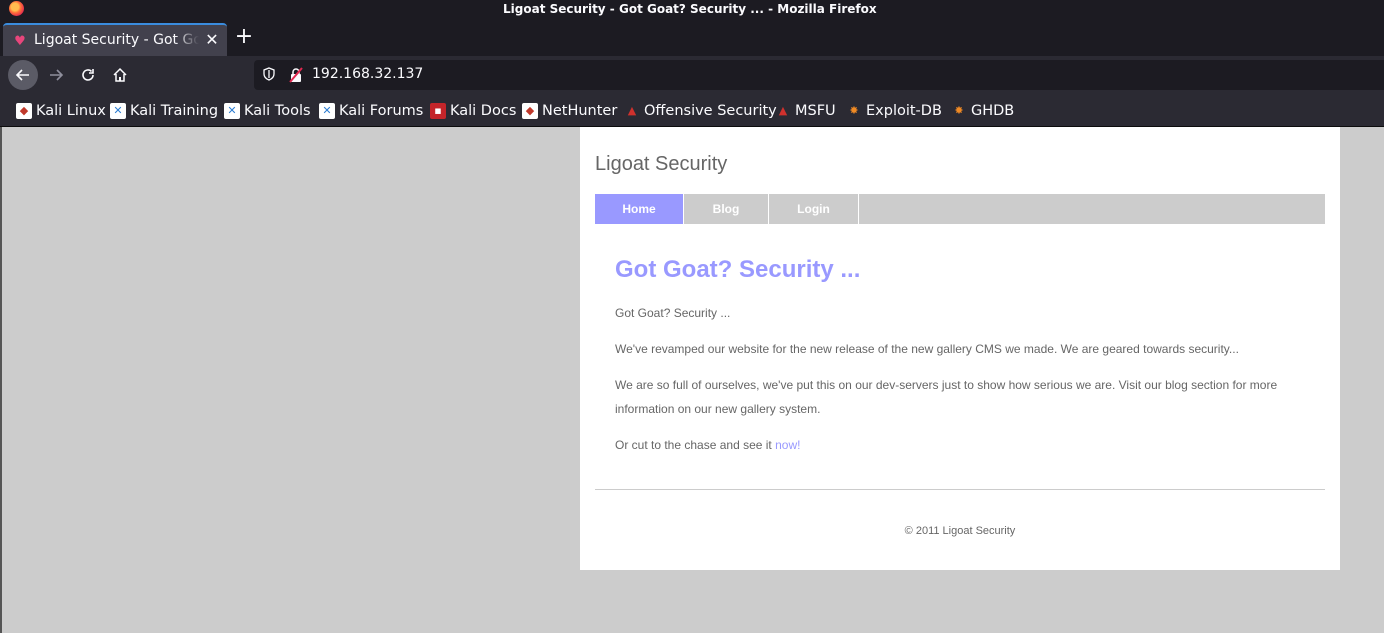 This screenshot has width=1384, height=633. What do you see at coordinates (904, 111) in the screenshot?
I see `bookmark-label: Exploit-DB` at bounding box center [904, 111].